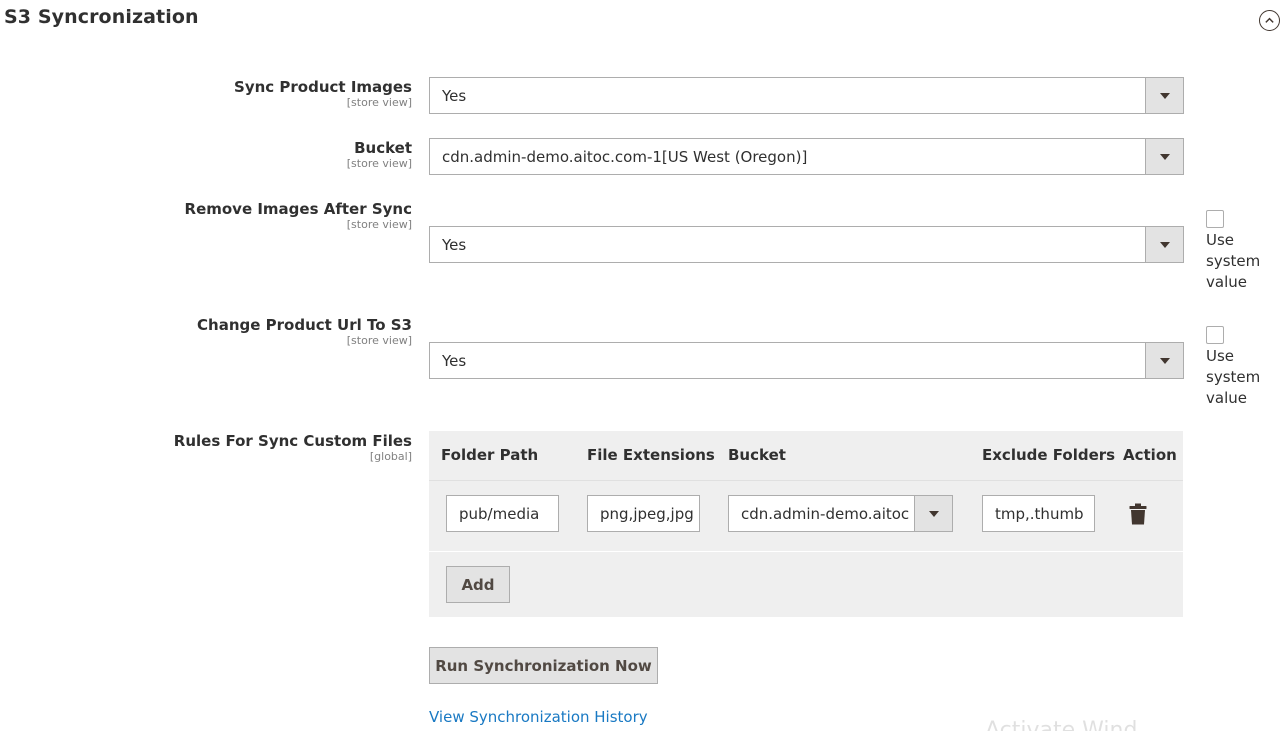  What do you see at coordinates (1138, 514) in the screenshot?
I see `trash-icon` at bounding box center [1138, 514].